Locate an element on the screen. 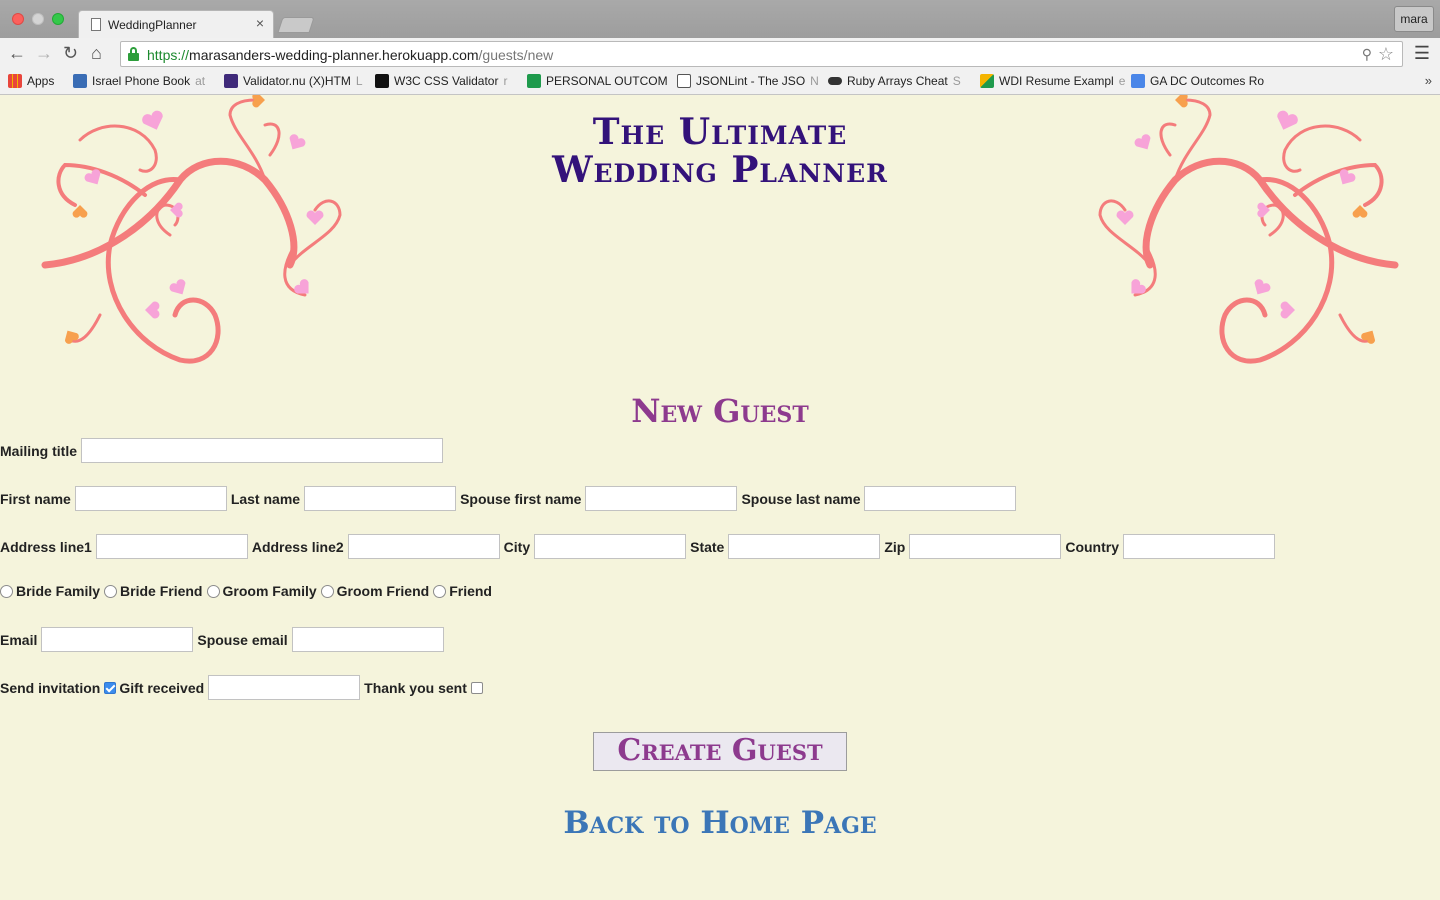 The width and height of the screenshot is (1440, 900). swirl-heart-ornament-left is located at coordinates (191, 229).